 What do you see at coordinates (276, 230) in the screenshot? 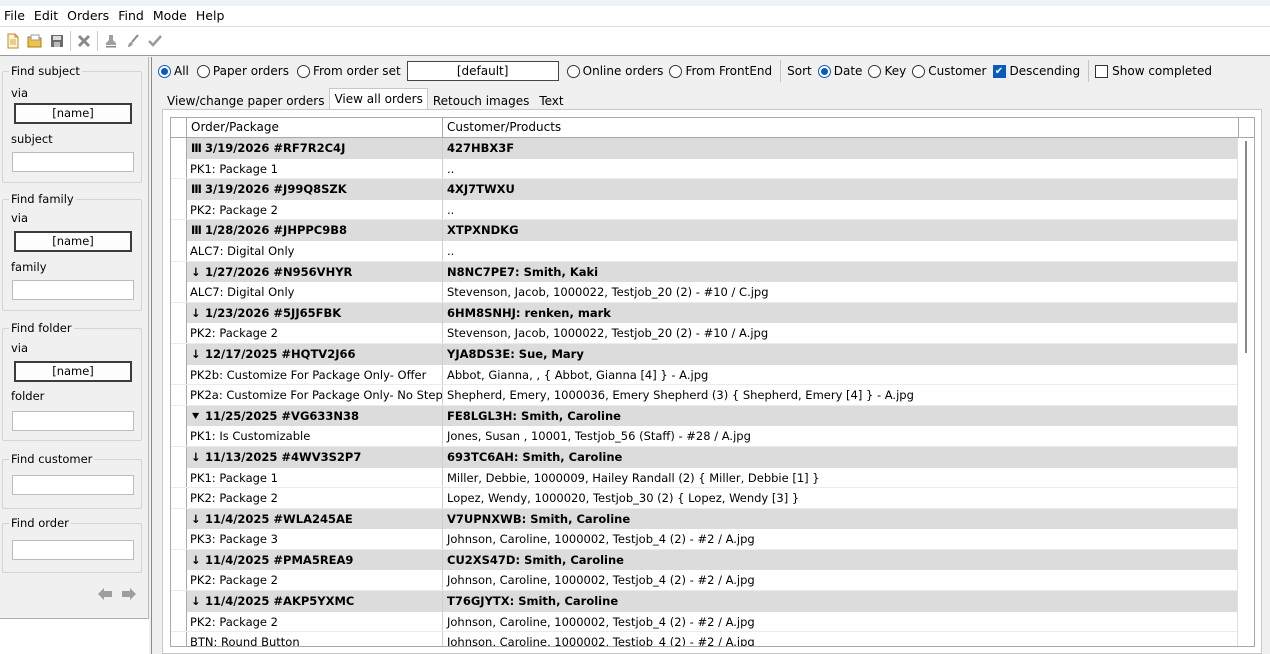
I see `cell-text: 1/28/2026 #JHPPC9B8` at bounding box center [276, 230].